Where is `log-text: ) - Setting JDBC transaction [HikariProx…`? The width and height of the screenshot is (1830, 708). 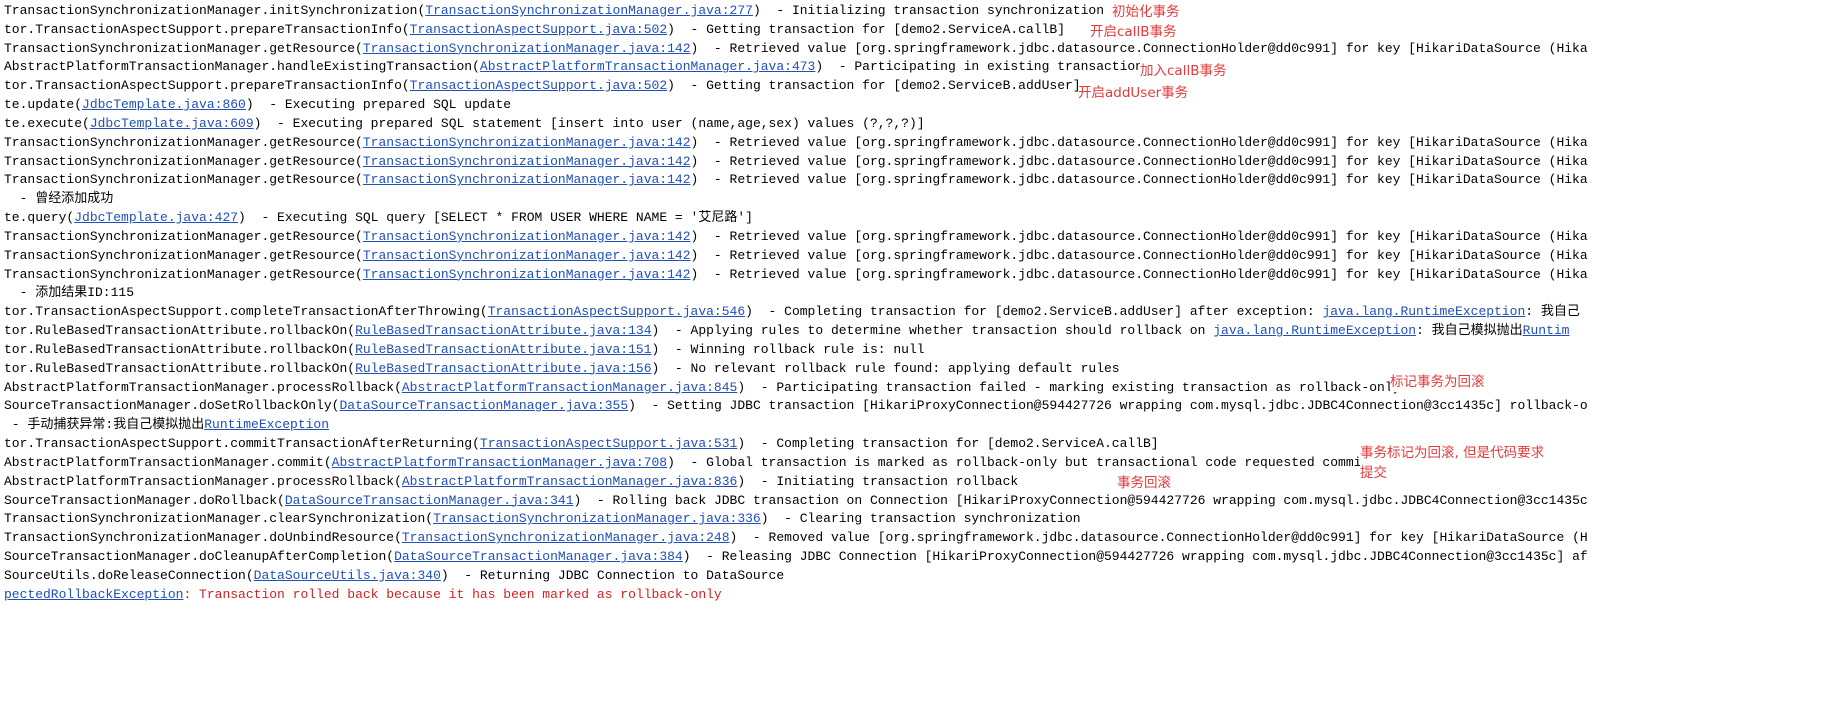
log-text: ) - Setting JDBC transaction [HikariProx… is located at coordinates (1108, 406).